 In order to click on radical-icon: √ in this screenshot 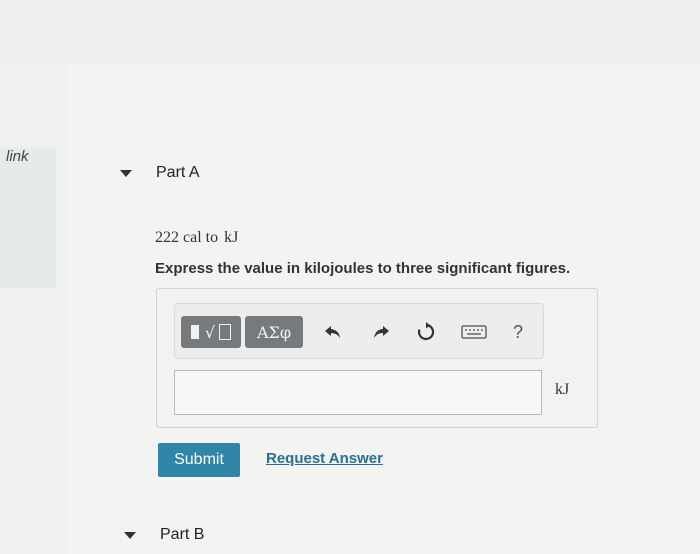, I will do `click(210, 332)`.